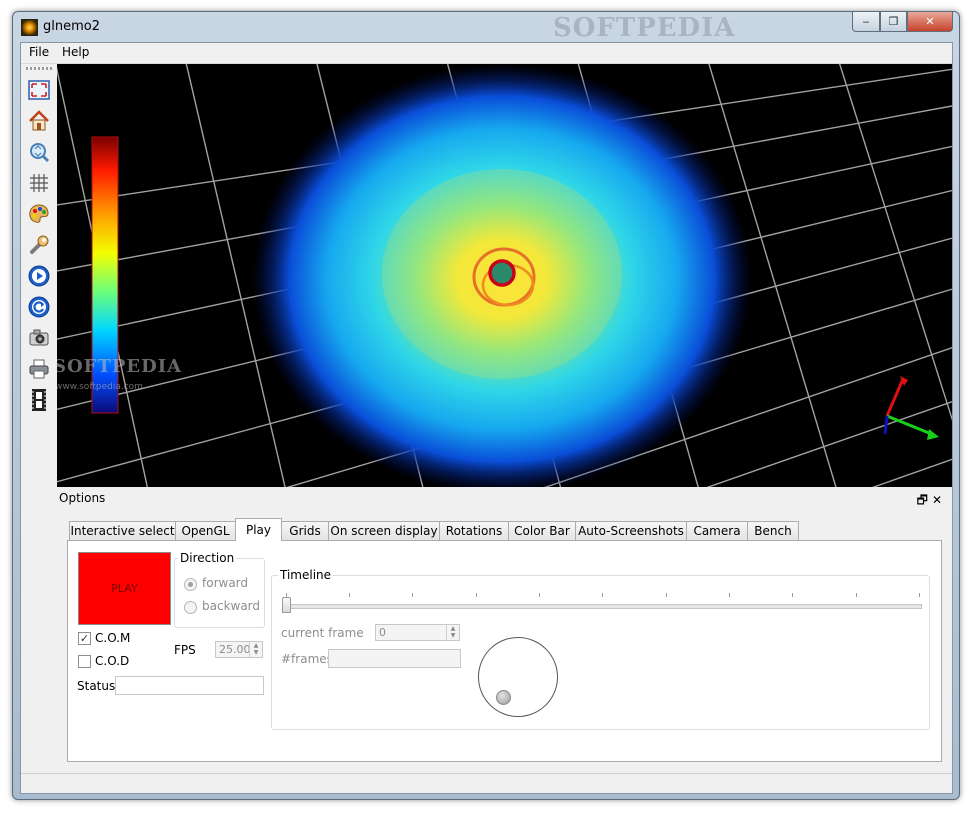 The height and width of the screenshot is (820, 979). Describe the element at coordinates (644, 28) in the screenshot. I see `title-watermark: SOFTPEDIA` at that location.